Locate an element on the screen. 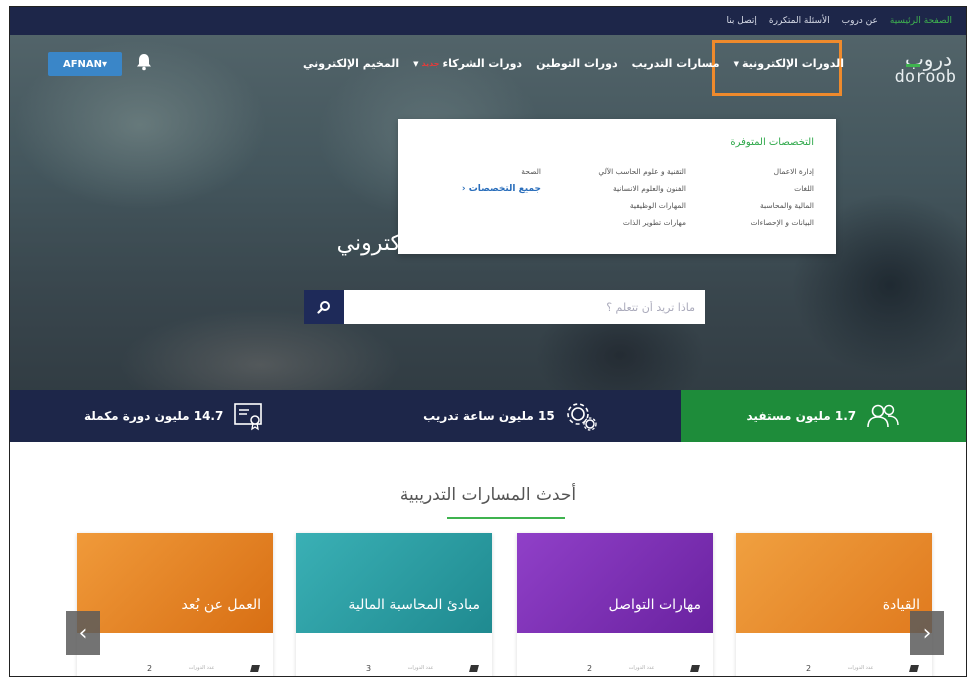  track-card: مبادئ المحاسبة المالية عدد الدورات 3 is located at coordinates (394, 604).